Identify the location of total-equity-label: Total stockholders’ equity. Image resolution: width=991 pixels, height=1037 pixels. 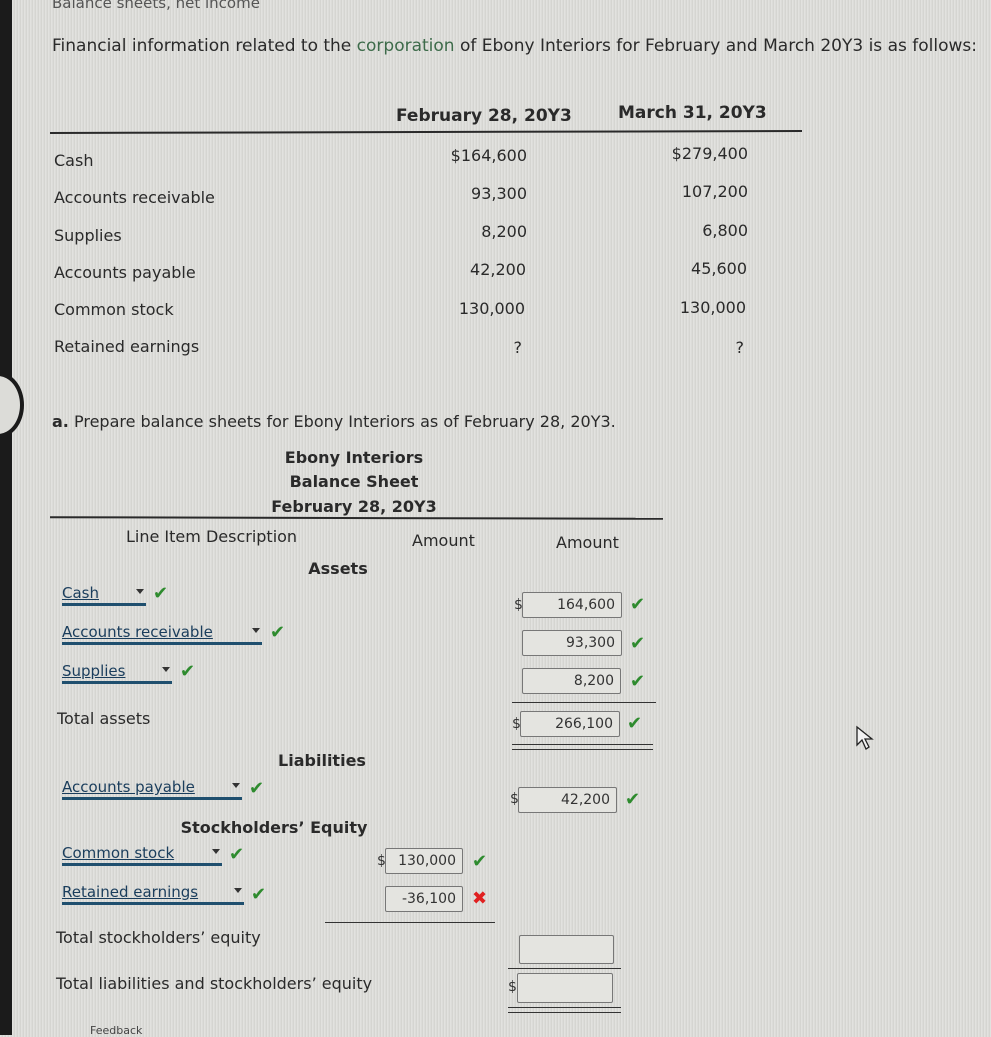
(158, 937).